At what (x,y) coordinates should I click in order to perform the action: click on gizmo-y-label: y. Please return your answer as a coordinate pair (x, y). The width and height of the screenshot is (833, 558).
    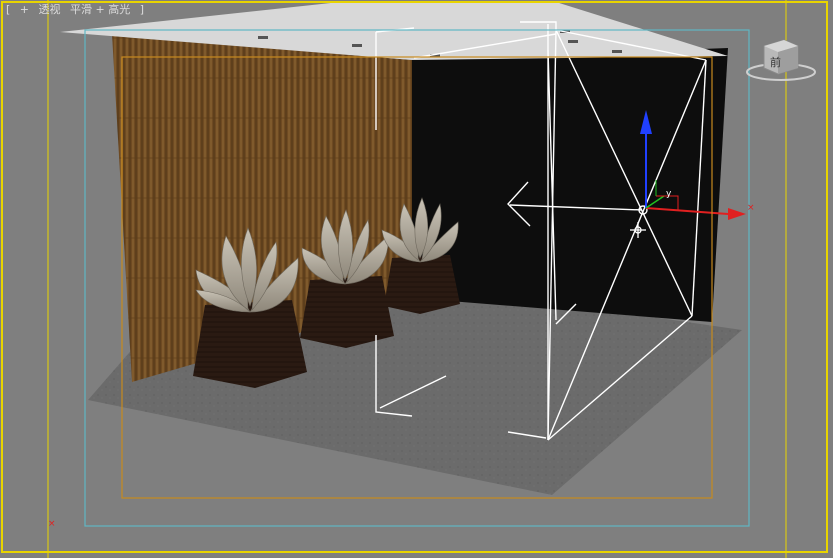
    Looking at the image, I should click on (669, 194).